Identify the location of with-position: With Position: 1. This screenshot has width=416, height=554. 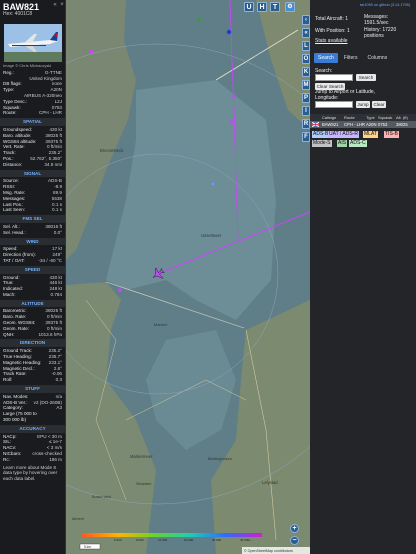
(332, 31).